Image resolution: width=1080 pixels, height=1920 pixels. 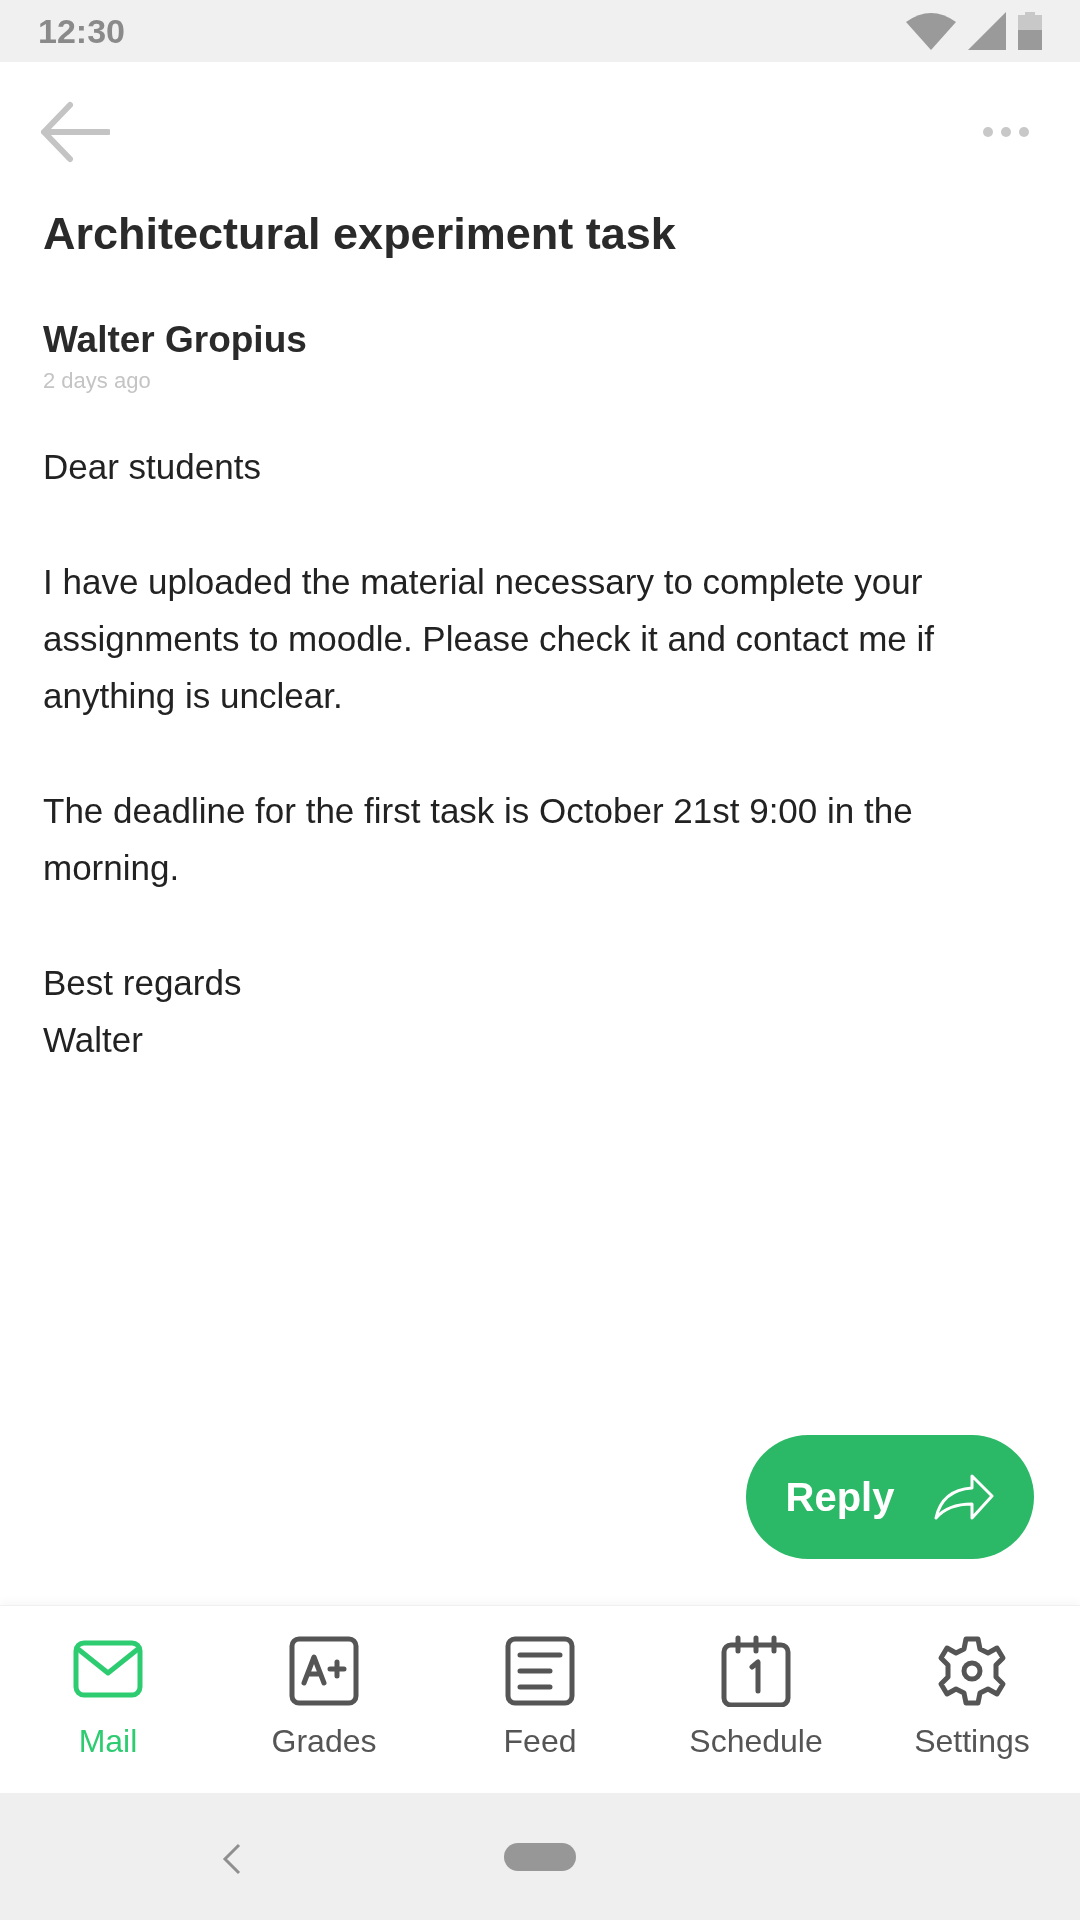 I want to click on back-button, so click(x=75, y=132).